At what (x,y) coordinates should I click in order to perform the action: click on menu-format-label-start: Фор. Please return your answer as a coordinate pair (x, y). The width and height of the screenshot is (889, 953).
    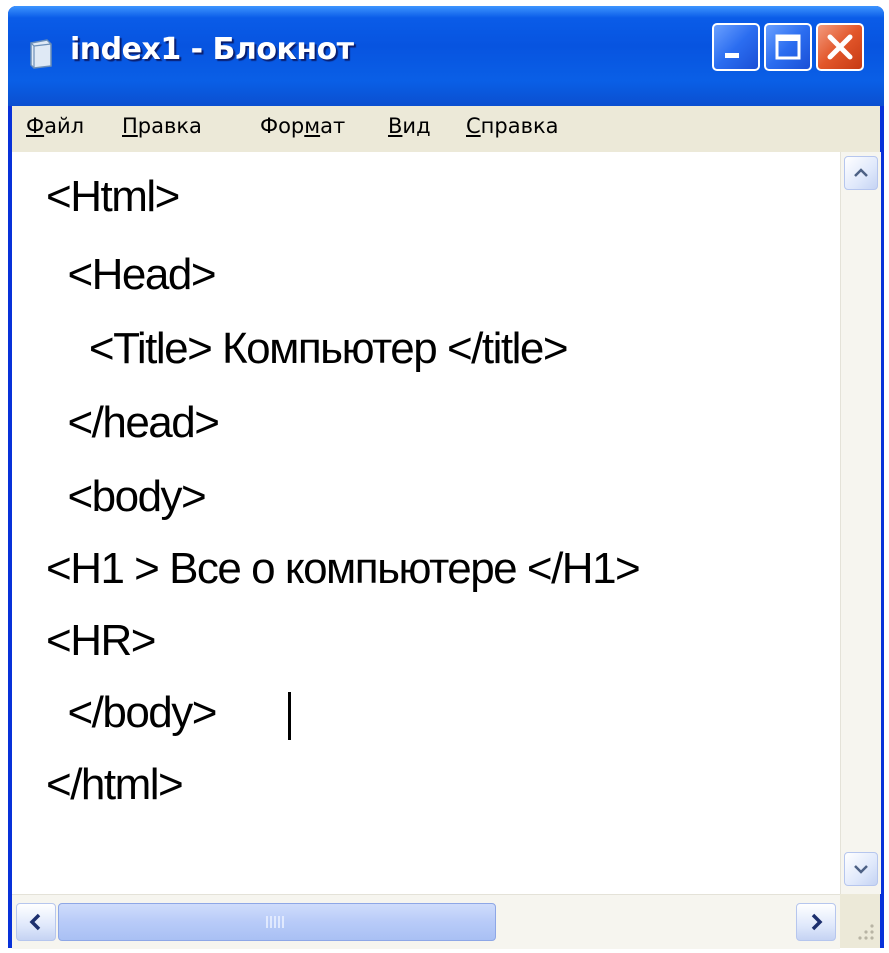
    Looking at the image, I should click on (282, 126).